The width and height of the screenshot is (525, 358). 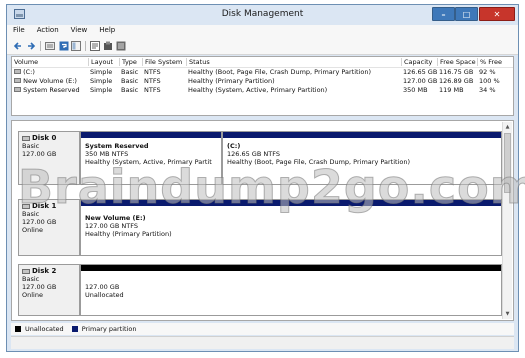 What do you see at coordinates (121, 46) in the screenshot?
I see `list-view-icon` at bounding box center [121, 46].